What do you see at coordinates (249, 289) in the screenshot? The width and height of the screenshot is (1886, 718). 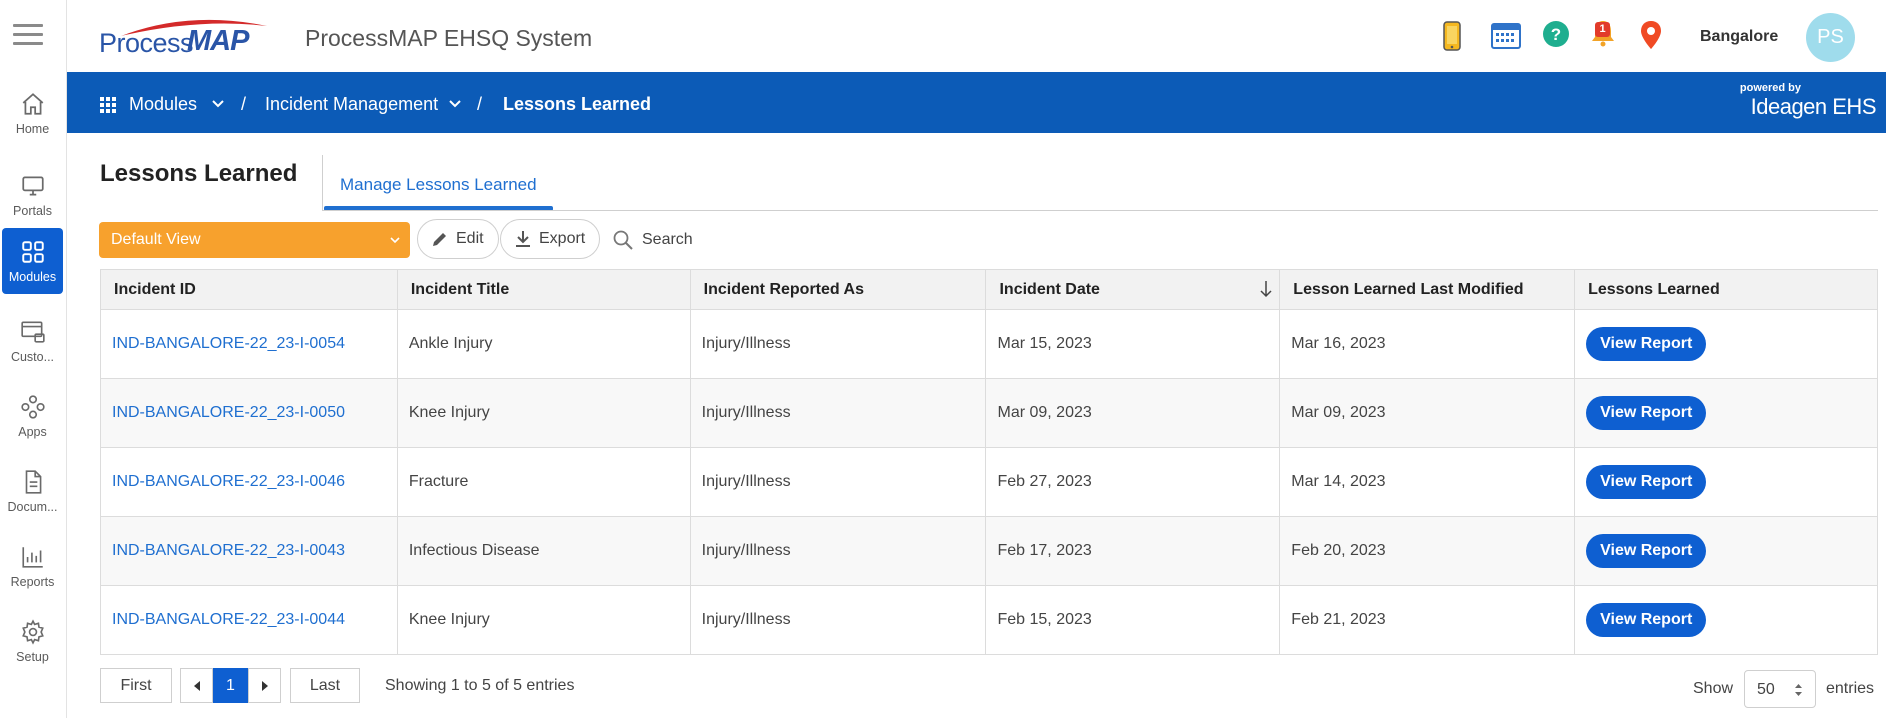 I see `column-header: Incident ID` at bounding box center [249, 289].